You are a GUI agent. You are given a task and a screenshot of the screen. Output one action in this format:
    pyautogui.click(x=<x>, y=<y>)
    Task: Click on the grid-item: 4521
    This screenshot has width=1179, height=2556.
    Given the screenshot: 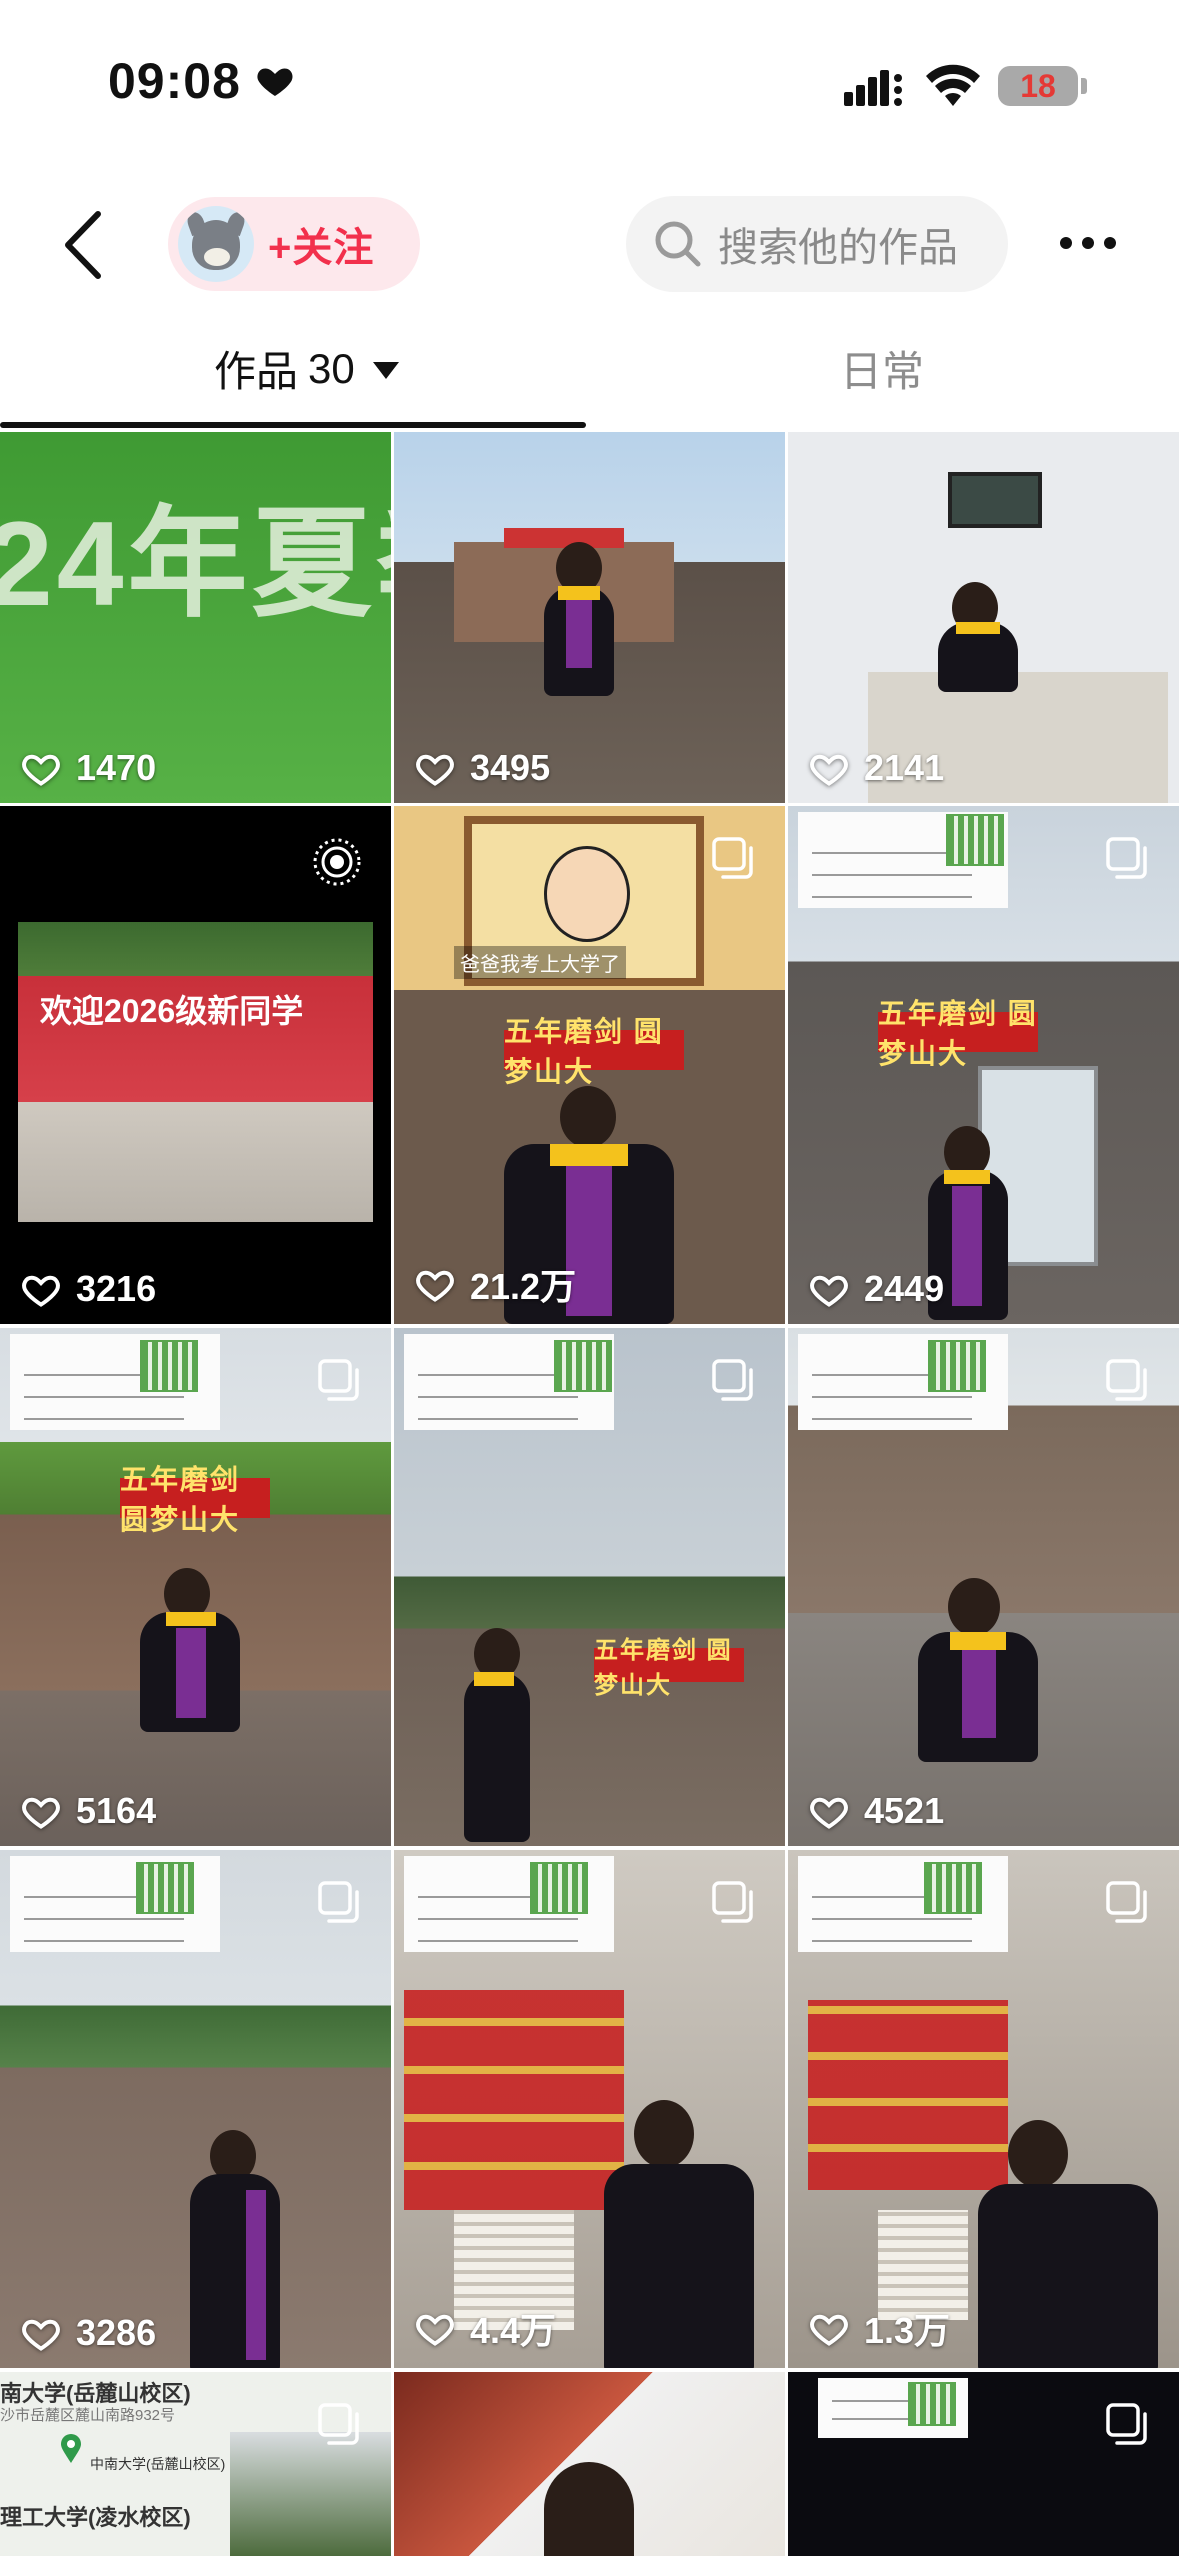 What is the action you would take?
    pyautogui.click(x=983, y=1587)
    